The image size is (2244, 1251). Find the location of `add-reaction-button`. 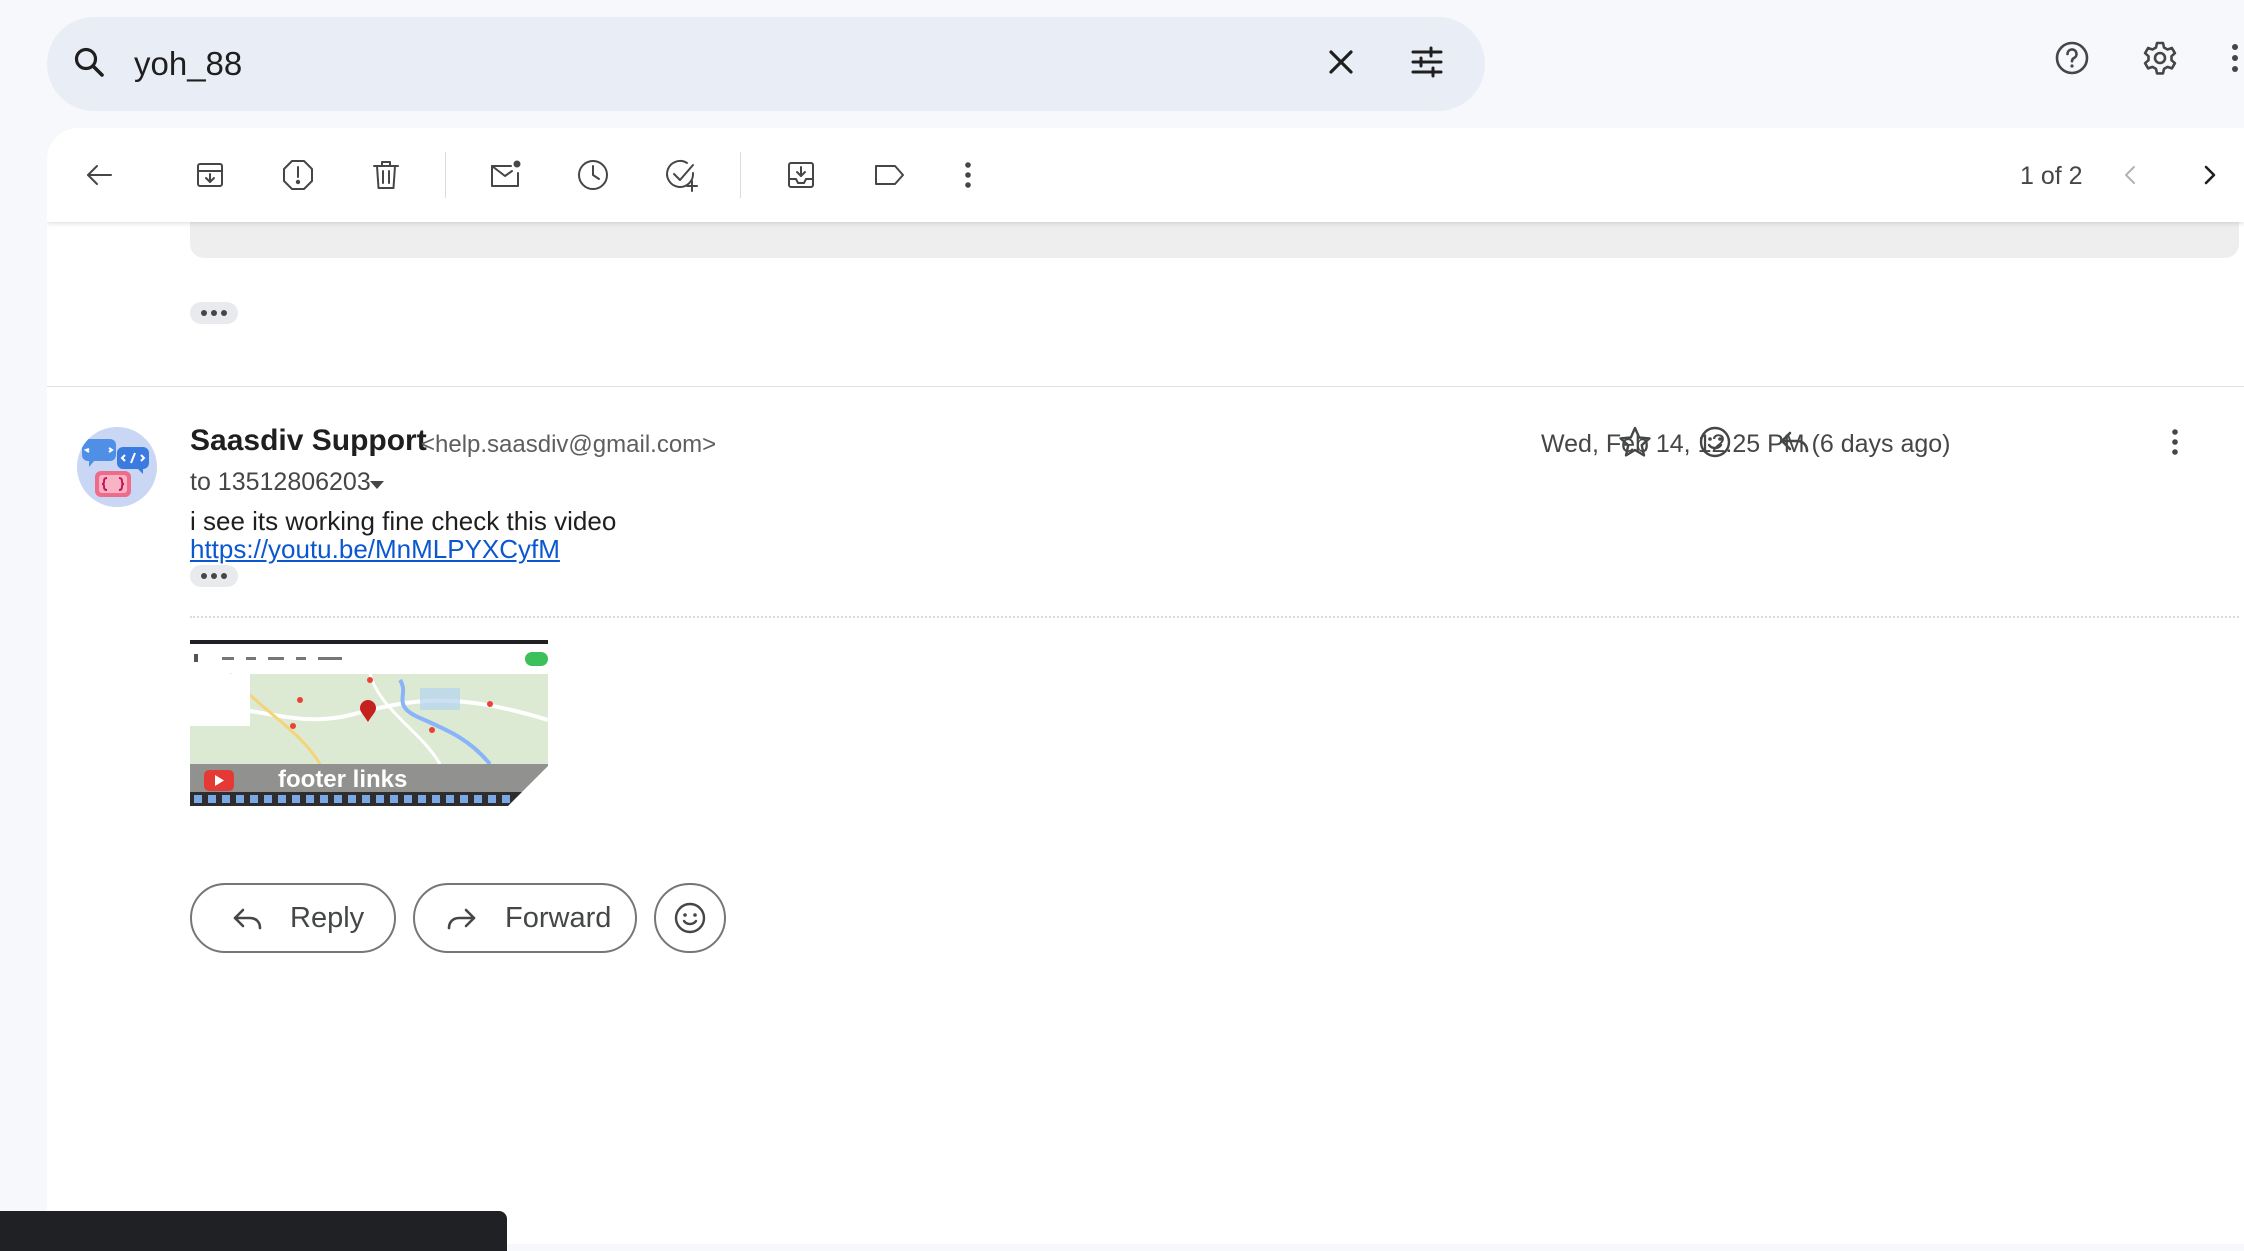

add-reaction-button is located at coordinates (690, 918).